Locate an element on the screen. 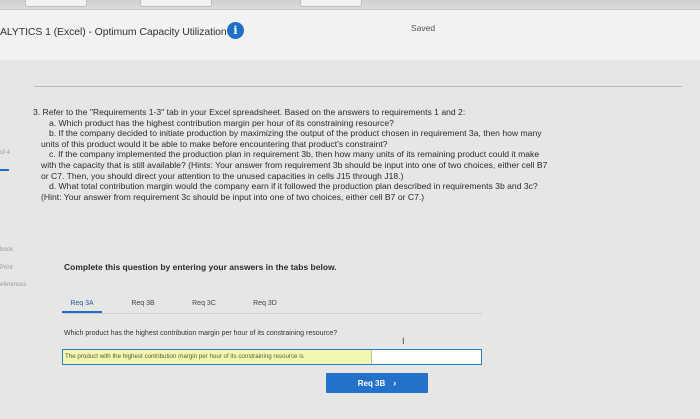 This screenshot has height=419, width=700. tab-req-3b: Req 3B is located at coordinates (143, 304).